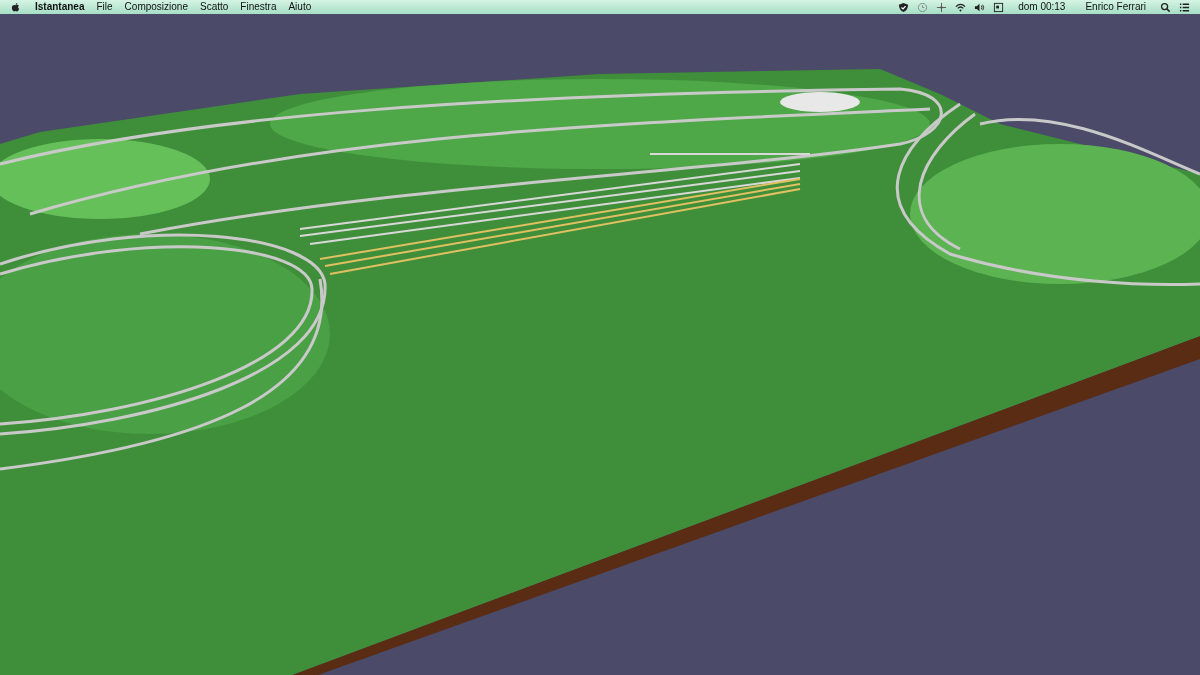 This screenshot has width=1200, height=675. What do you see at coordinates (156, 7) in the screenshot?
I see `menu-item: Composizione` at bounding box center [156, 7].